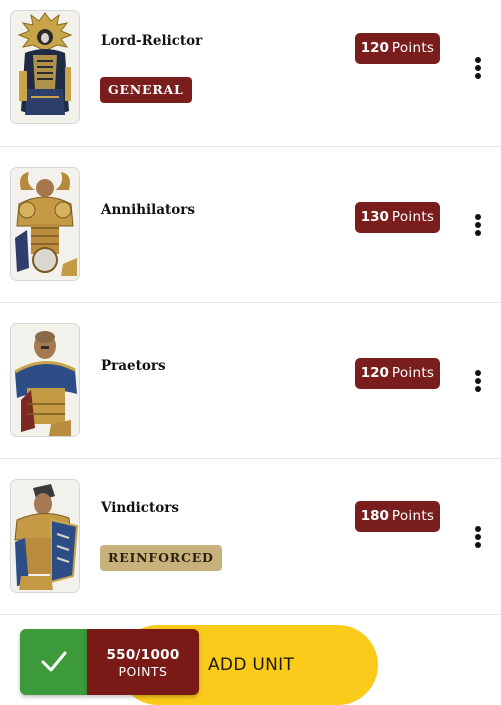 The height and width of the screenshot is (705, 501). I want to click on points-total-value: 550/1000, so click(143, 655).